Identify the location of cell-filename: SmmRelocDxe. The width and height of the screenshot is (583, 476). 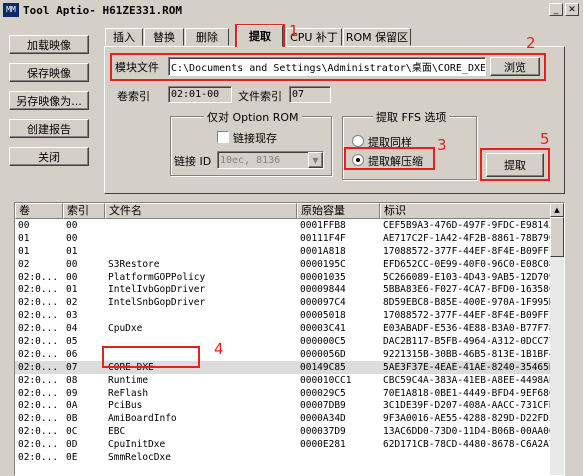
(139, 458).